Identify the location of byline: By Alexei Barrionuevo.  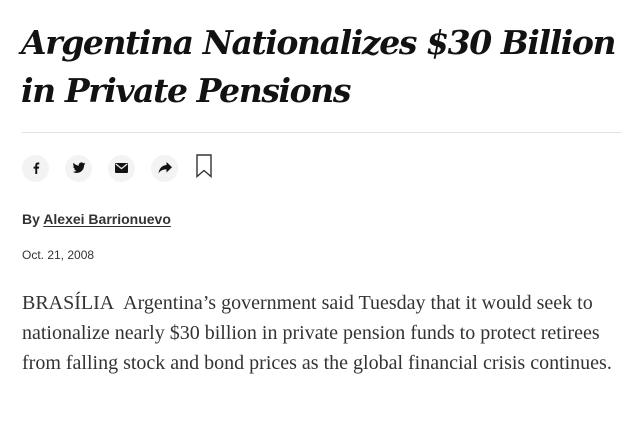
(96, 219).